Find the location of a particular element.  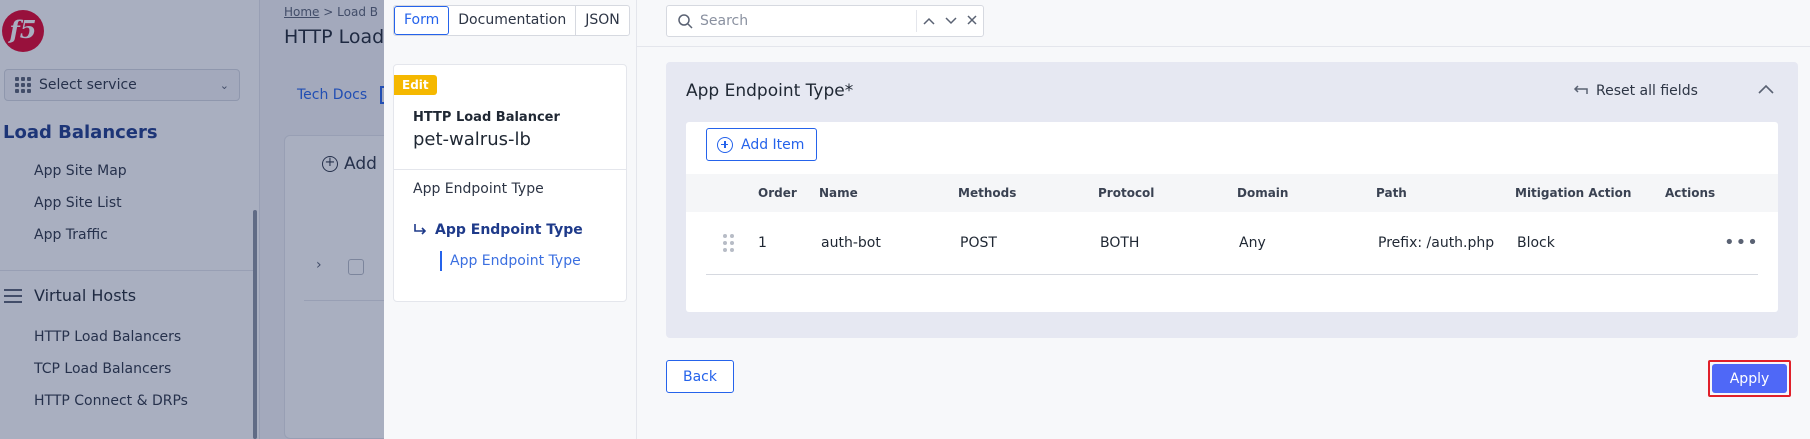

view-switcher: Form Documentation JSON is located at coordinates (511, 20).